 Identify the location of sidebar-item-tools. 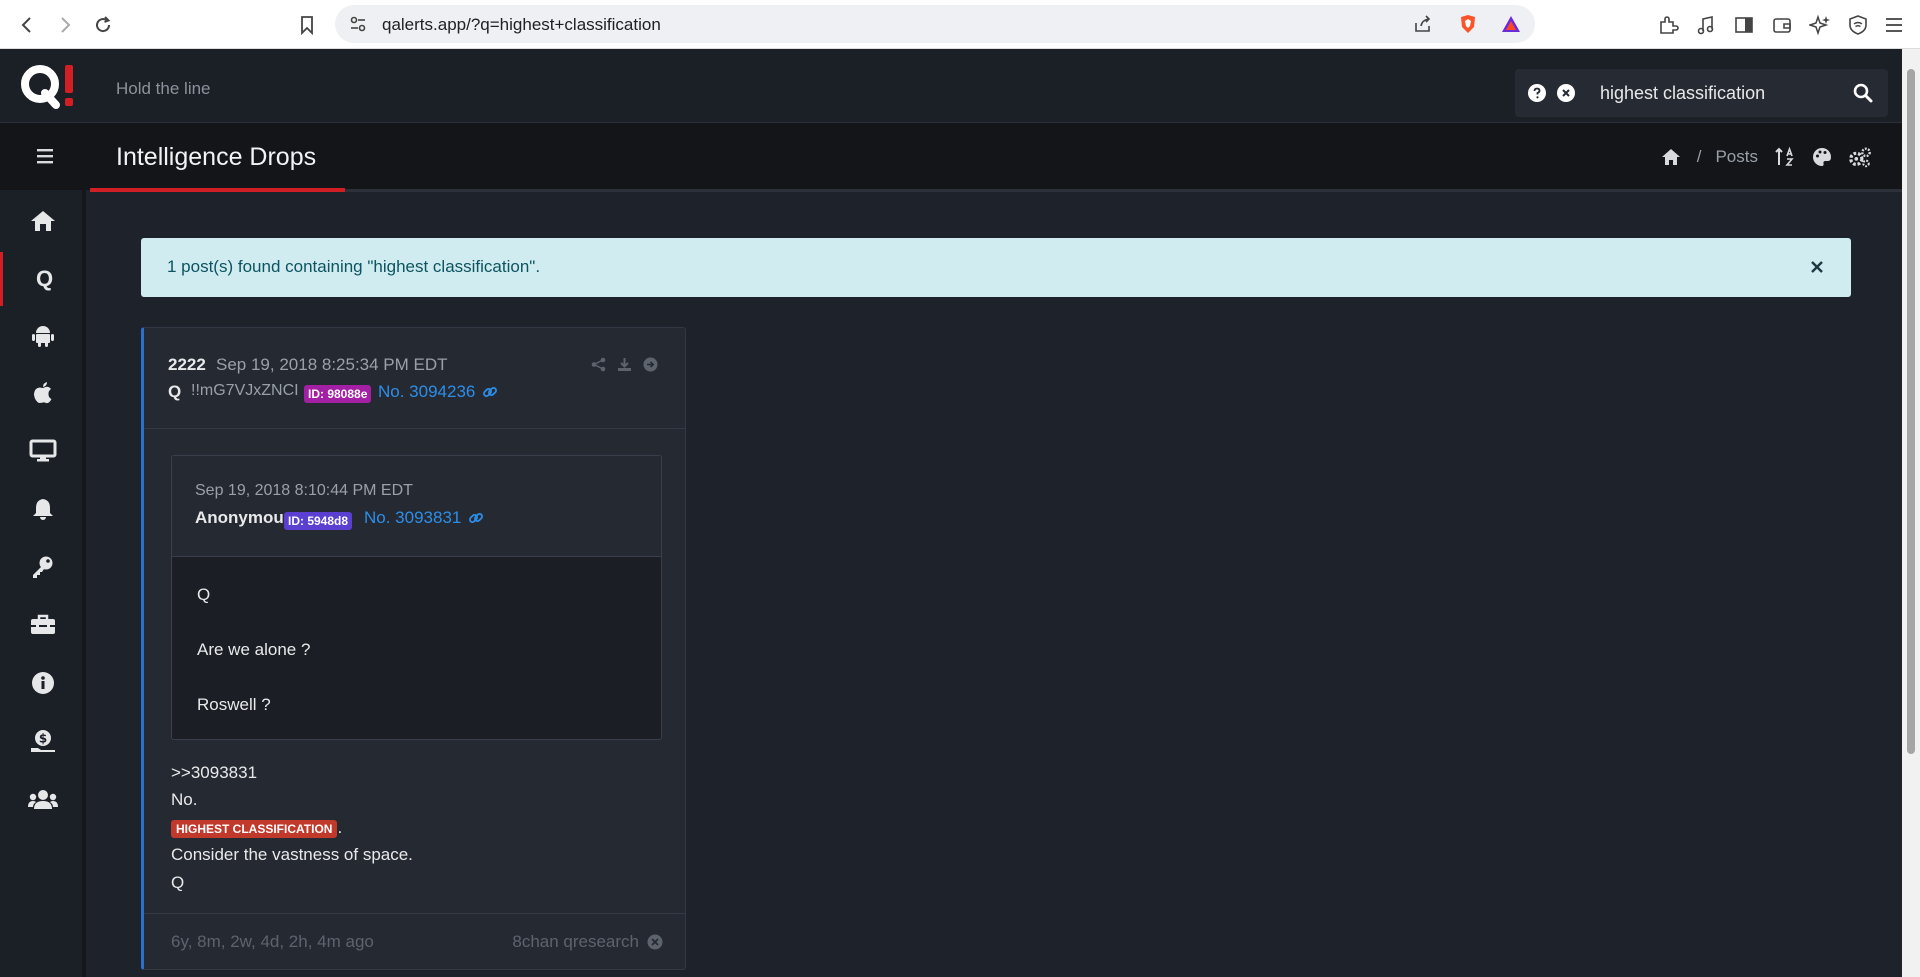
(43, 627).